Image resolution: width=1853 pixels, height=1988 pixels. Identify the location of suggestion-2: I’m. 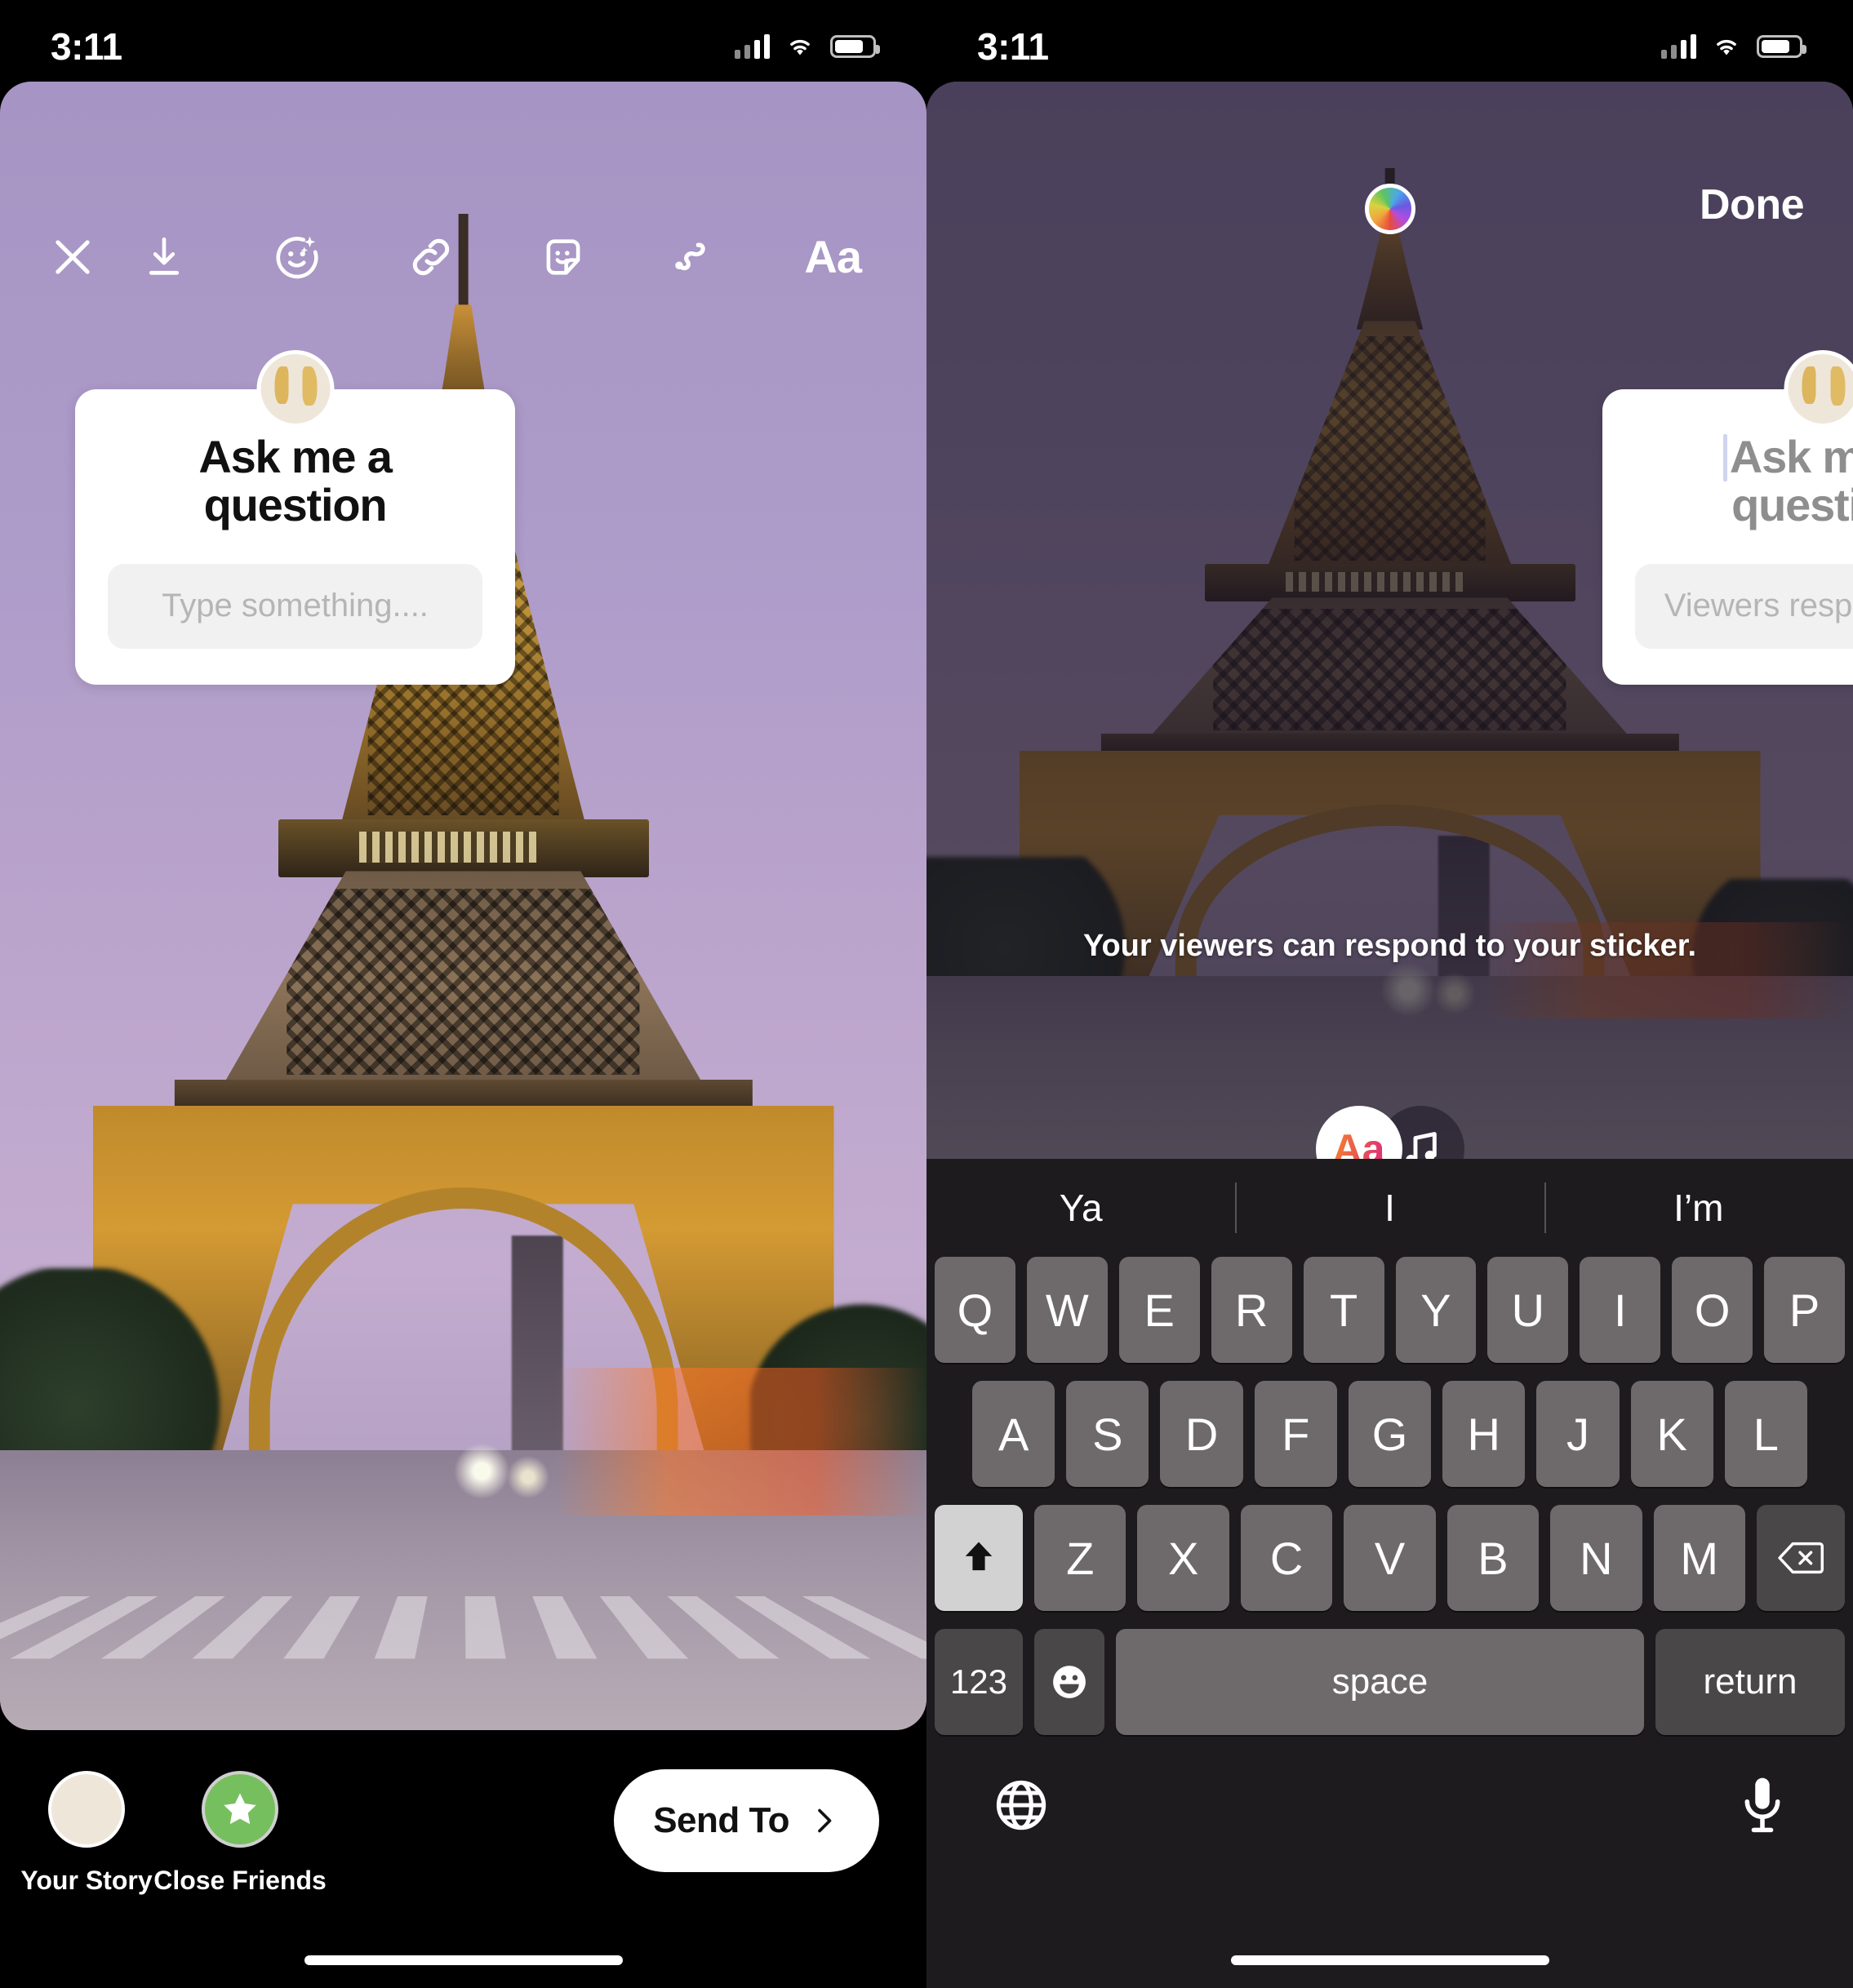
(1699, 1208).